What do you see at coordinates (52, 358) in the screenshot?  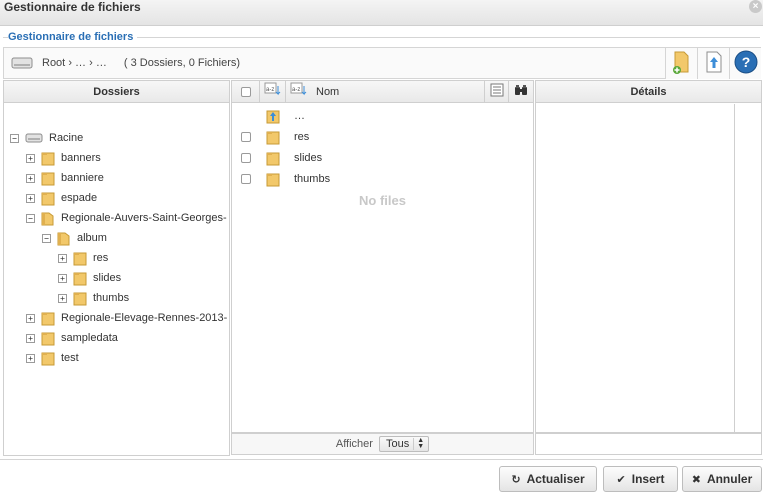 I see `tree-item: + test` at bounding box center [52, 358].